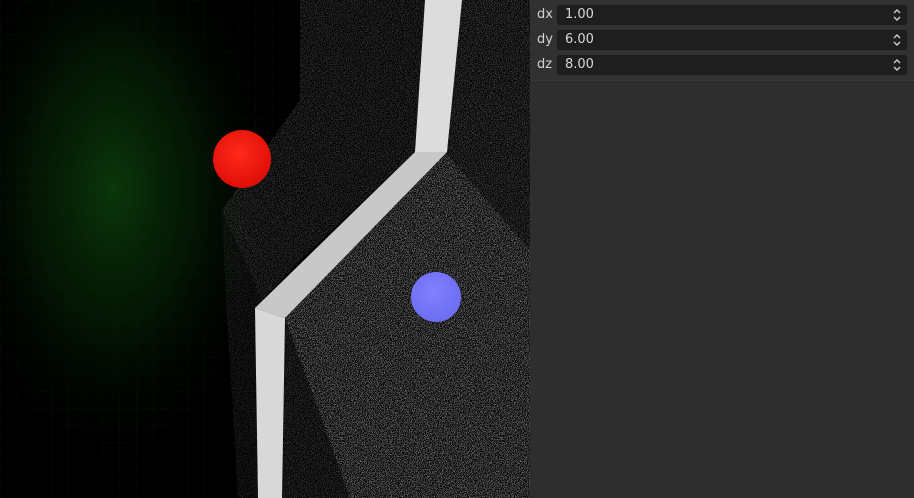 This screenshot has width=914, height=498. I want to click on dx-value: 1.00, so click(579, 15).